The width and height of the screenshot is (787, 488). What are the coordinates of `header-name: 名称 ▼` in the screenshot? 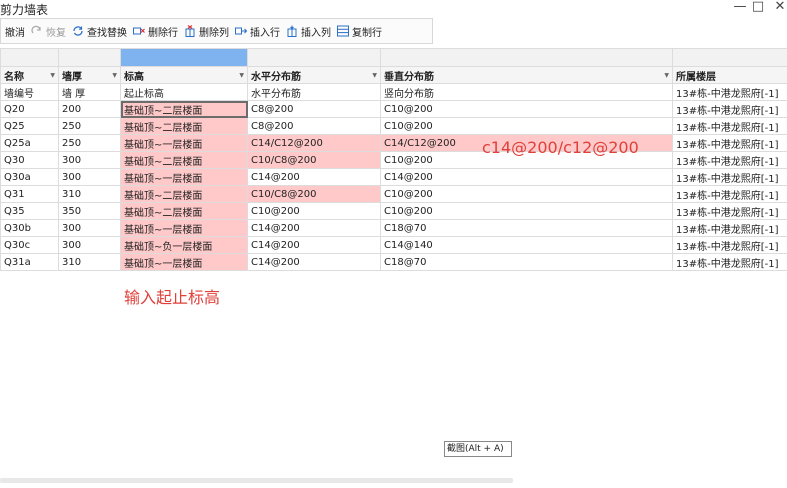 It's located at (29, 75).